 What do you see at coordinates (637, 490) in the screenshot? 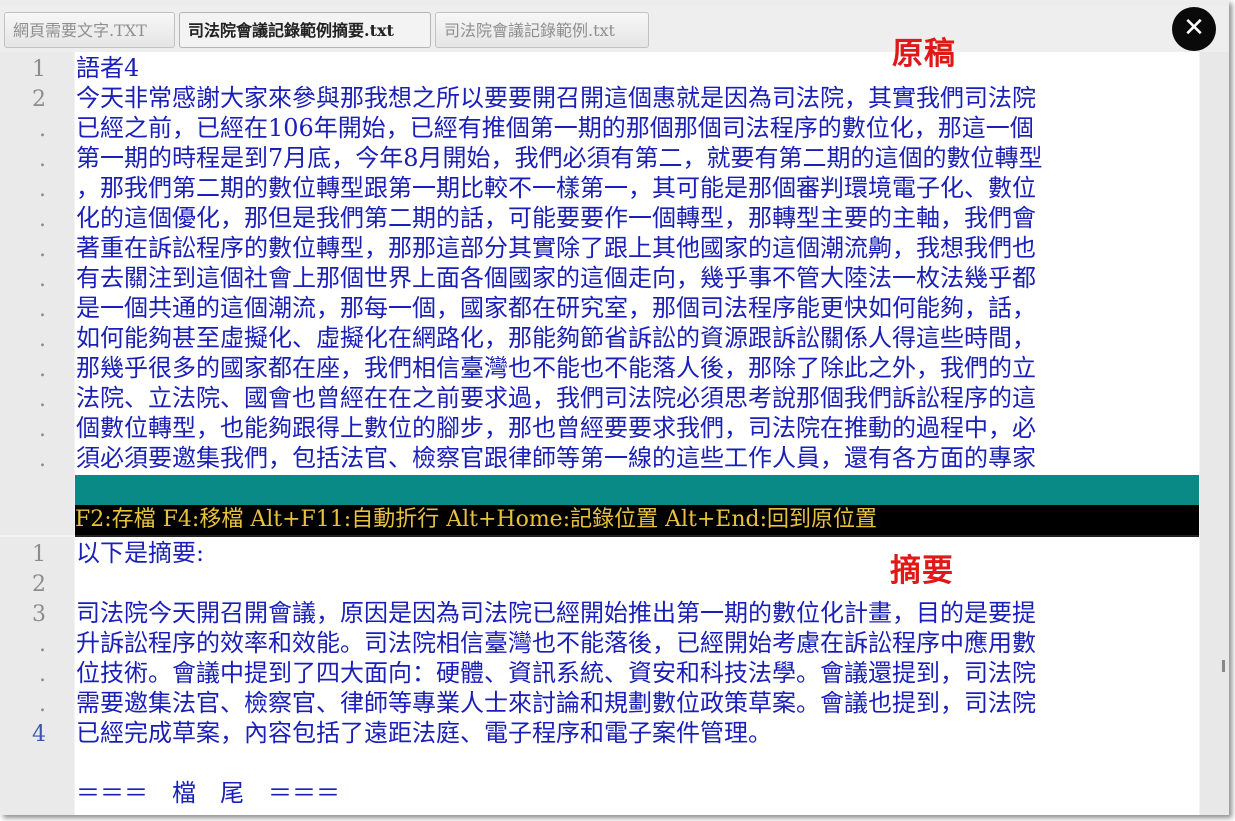
I see `separator-bar` at bounding box center [637, 490].